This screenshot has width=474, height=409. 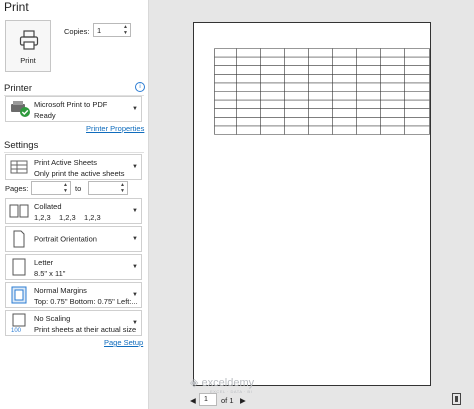 I want to click on copies-label: Copies:, so click(x=77, y=31).